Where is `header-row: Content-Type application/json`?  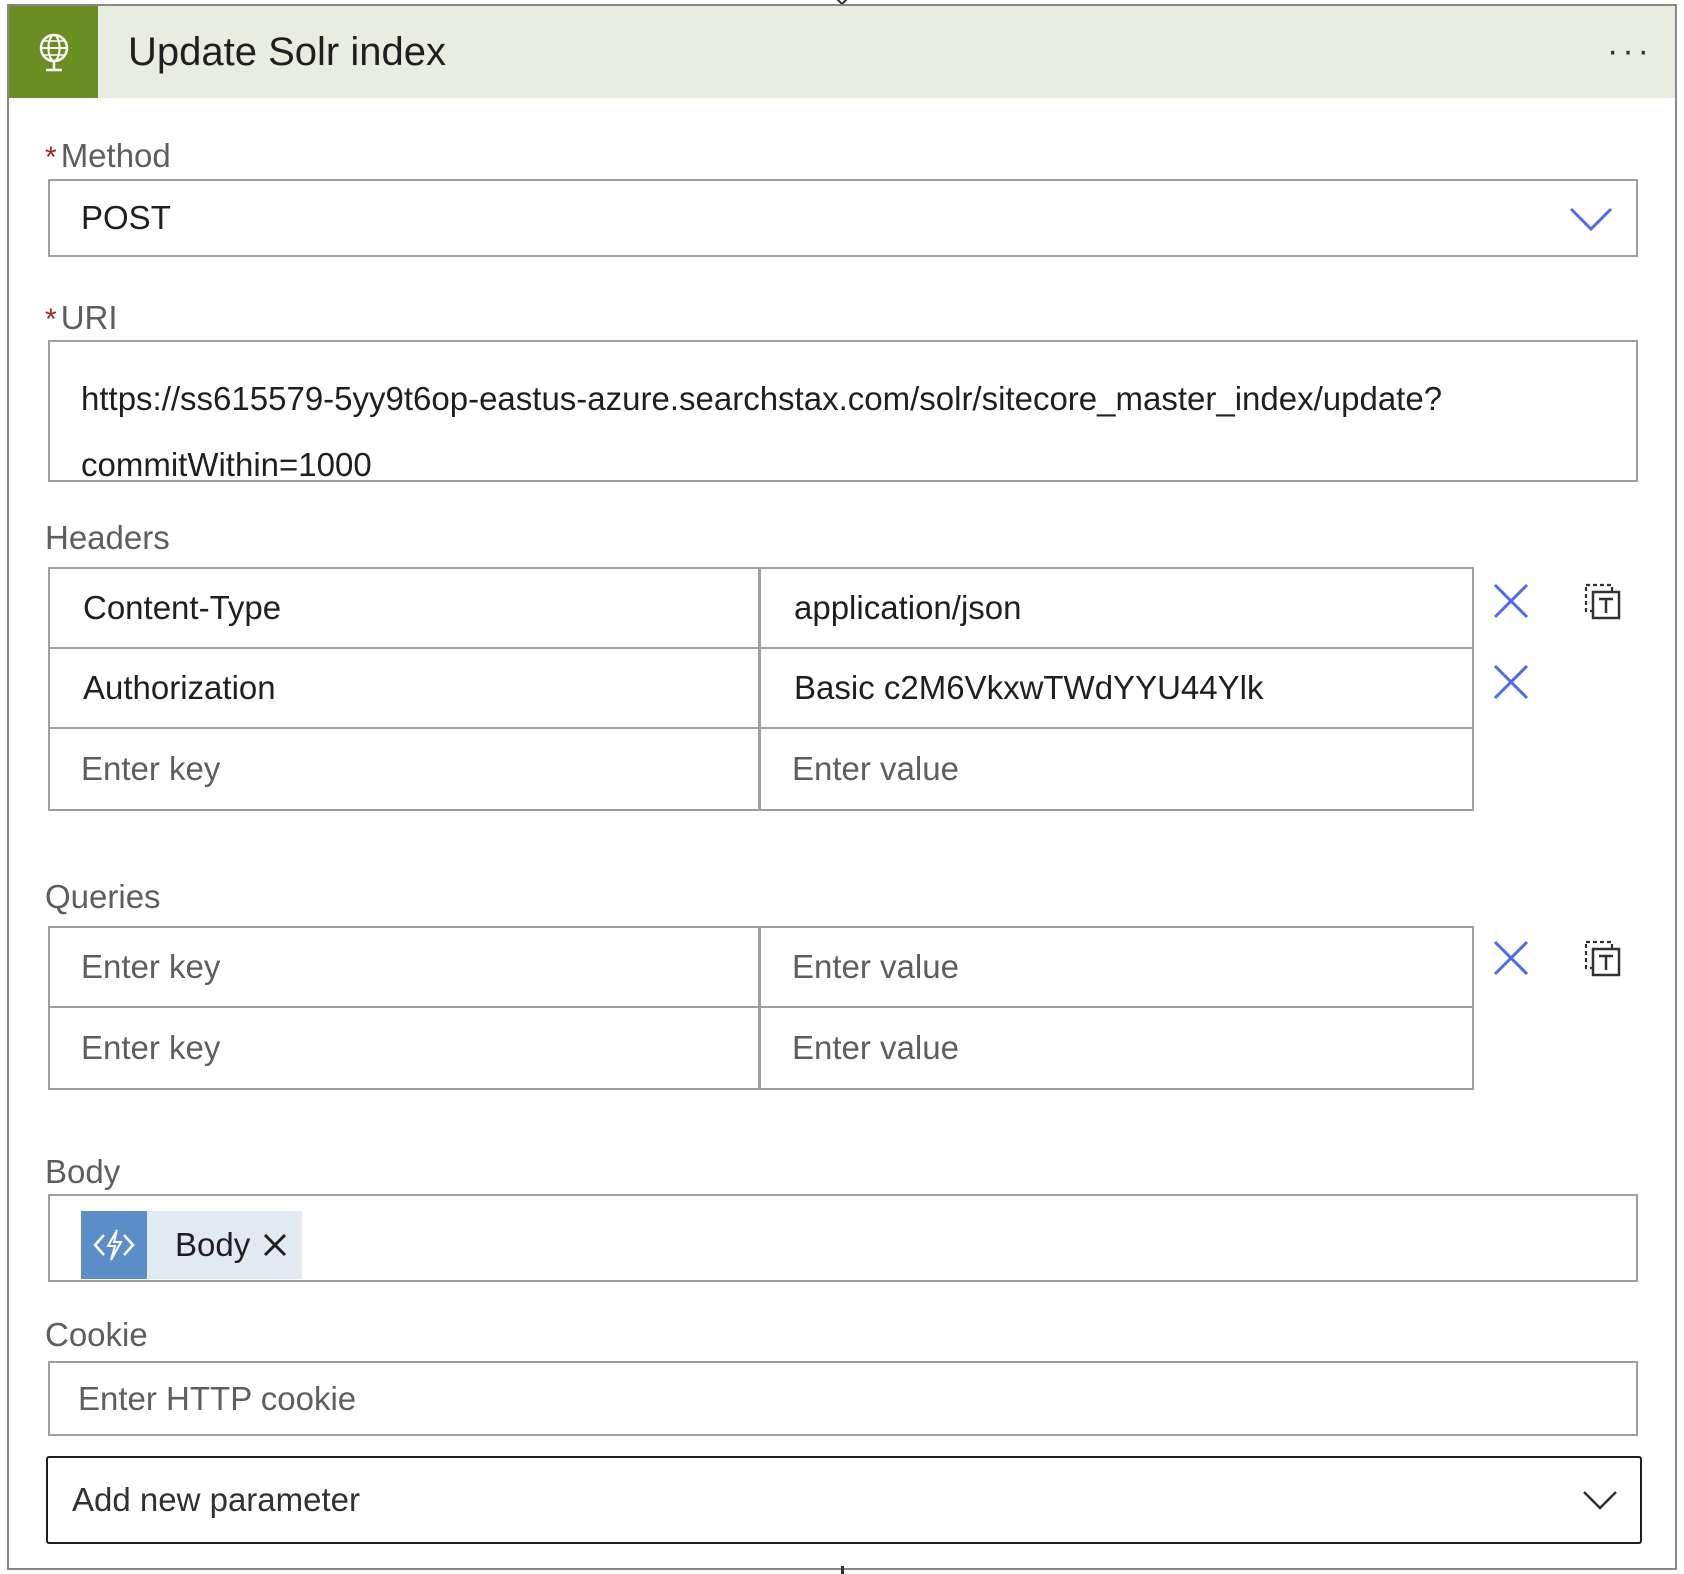
header-row: Content-Type application/json is located at coordinates (761, 609).